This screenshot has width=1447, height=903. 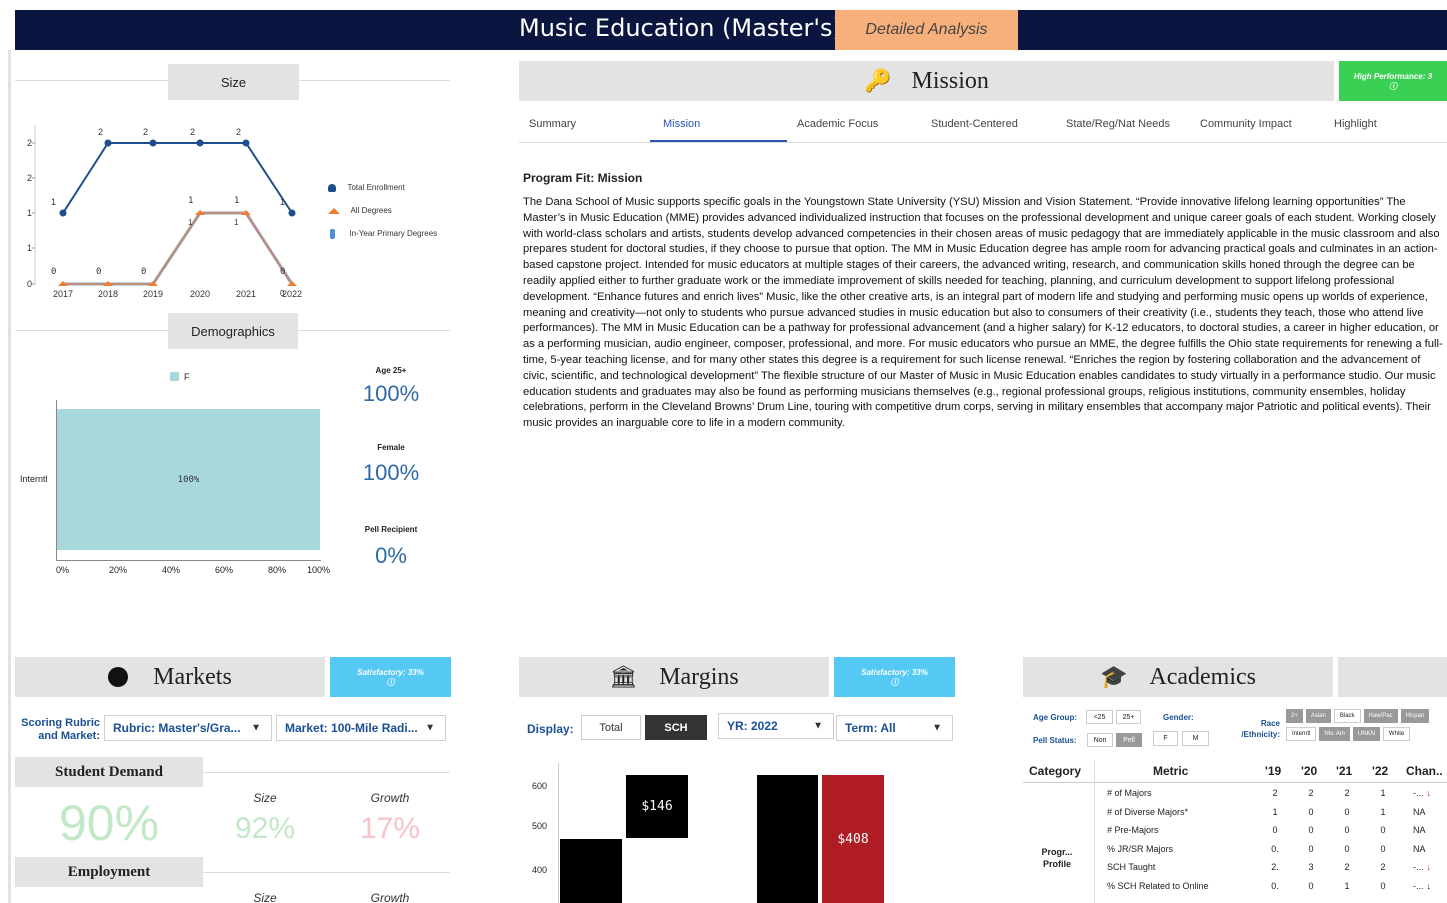 I want to click on rubric-select: Rubric: Master's/Gra... ▼, so click(x=188, y=728).